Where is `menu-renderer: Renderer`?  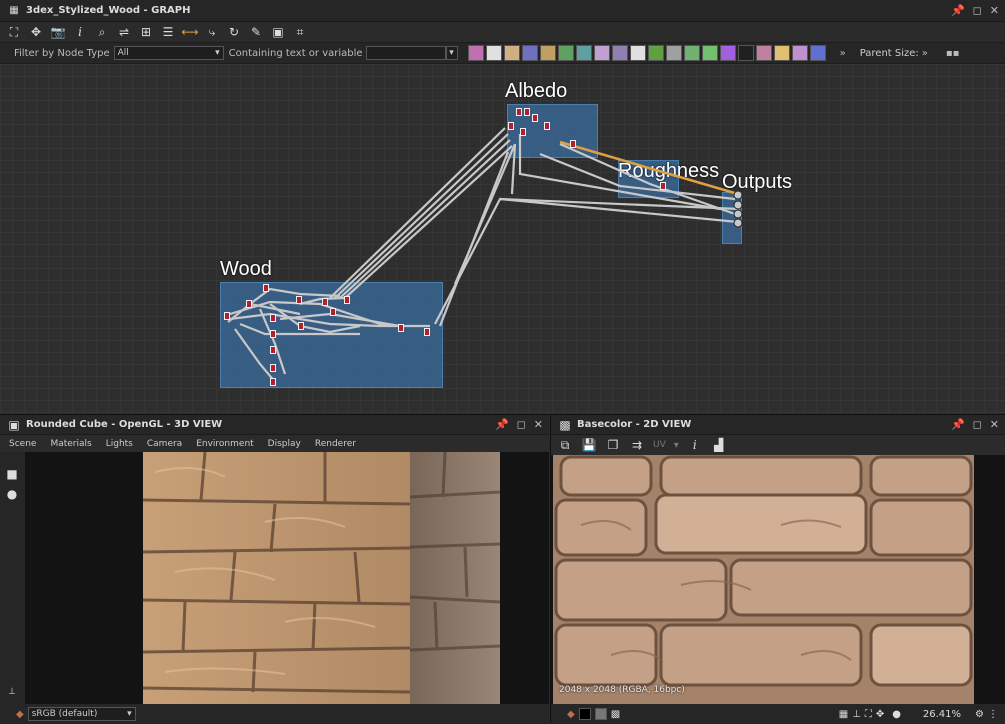 menu-renderer: Renderer is located at coordinates (335, 444).